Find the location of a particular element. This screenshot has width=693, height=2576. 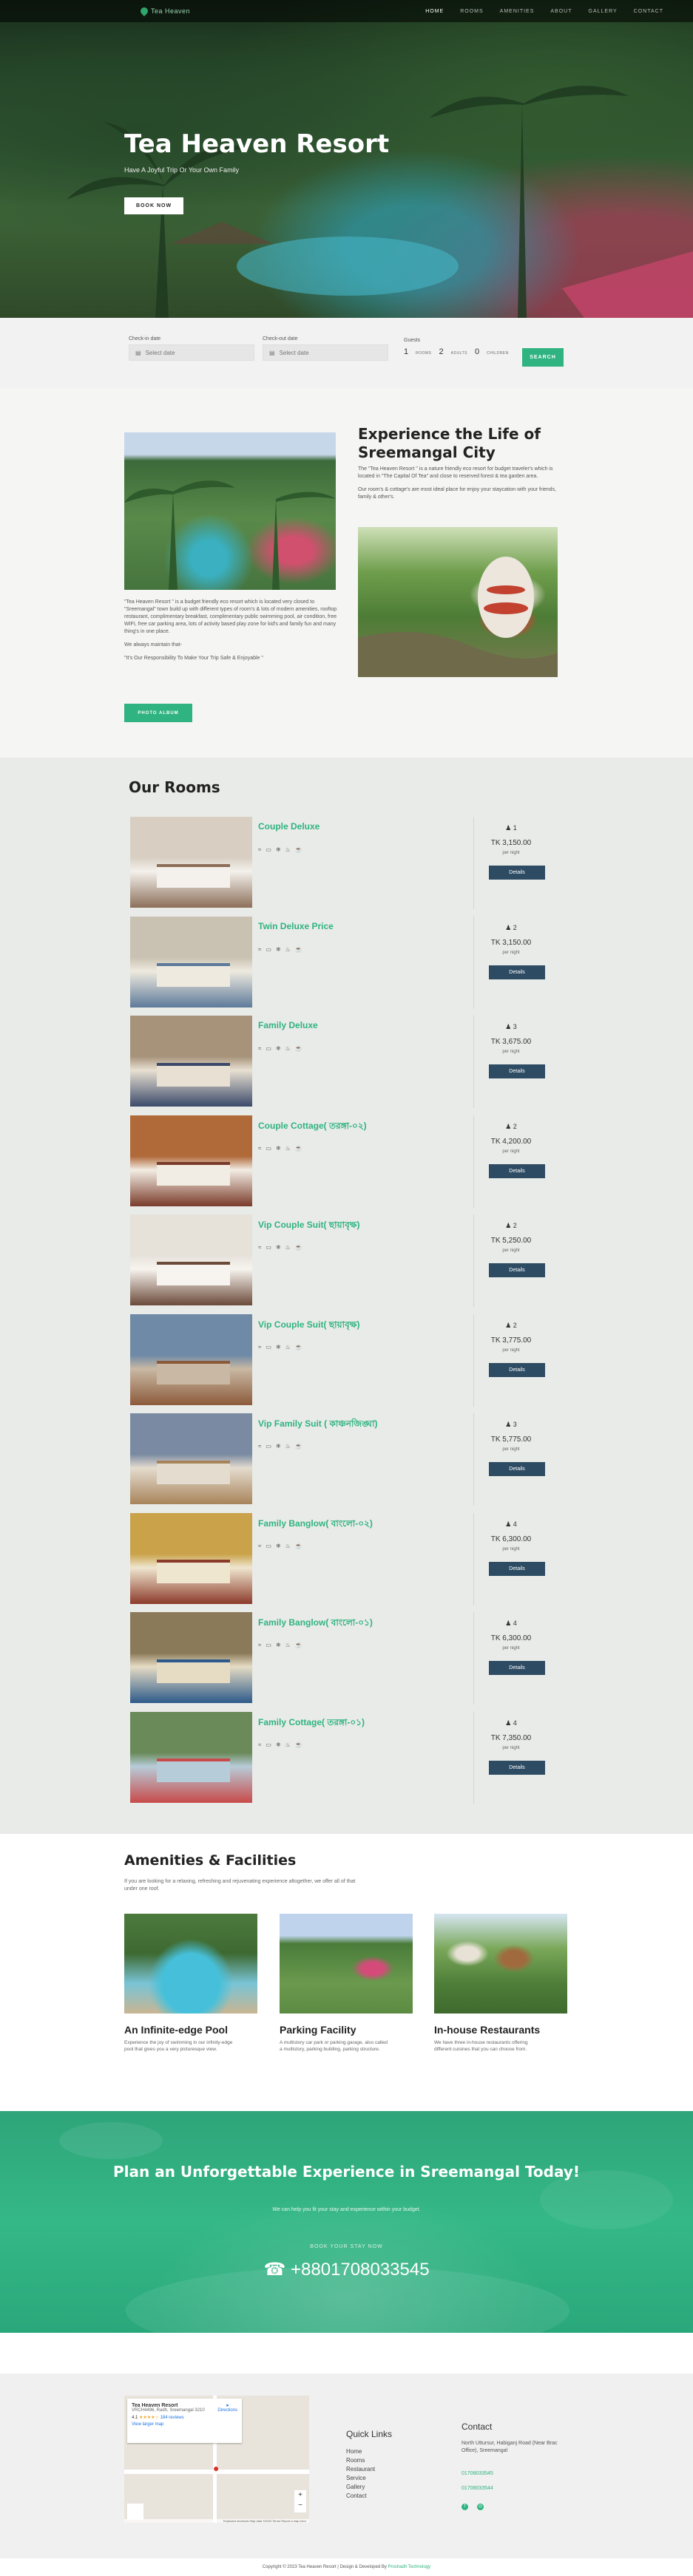

room-guest-count: 3 is located at coordinates (515, 1026).